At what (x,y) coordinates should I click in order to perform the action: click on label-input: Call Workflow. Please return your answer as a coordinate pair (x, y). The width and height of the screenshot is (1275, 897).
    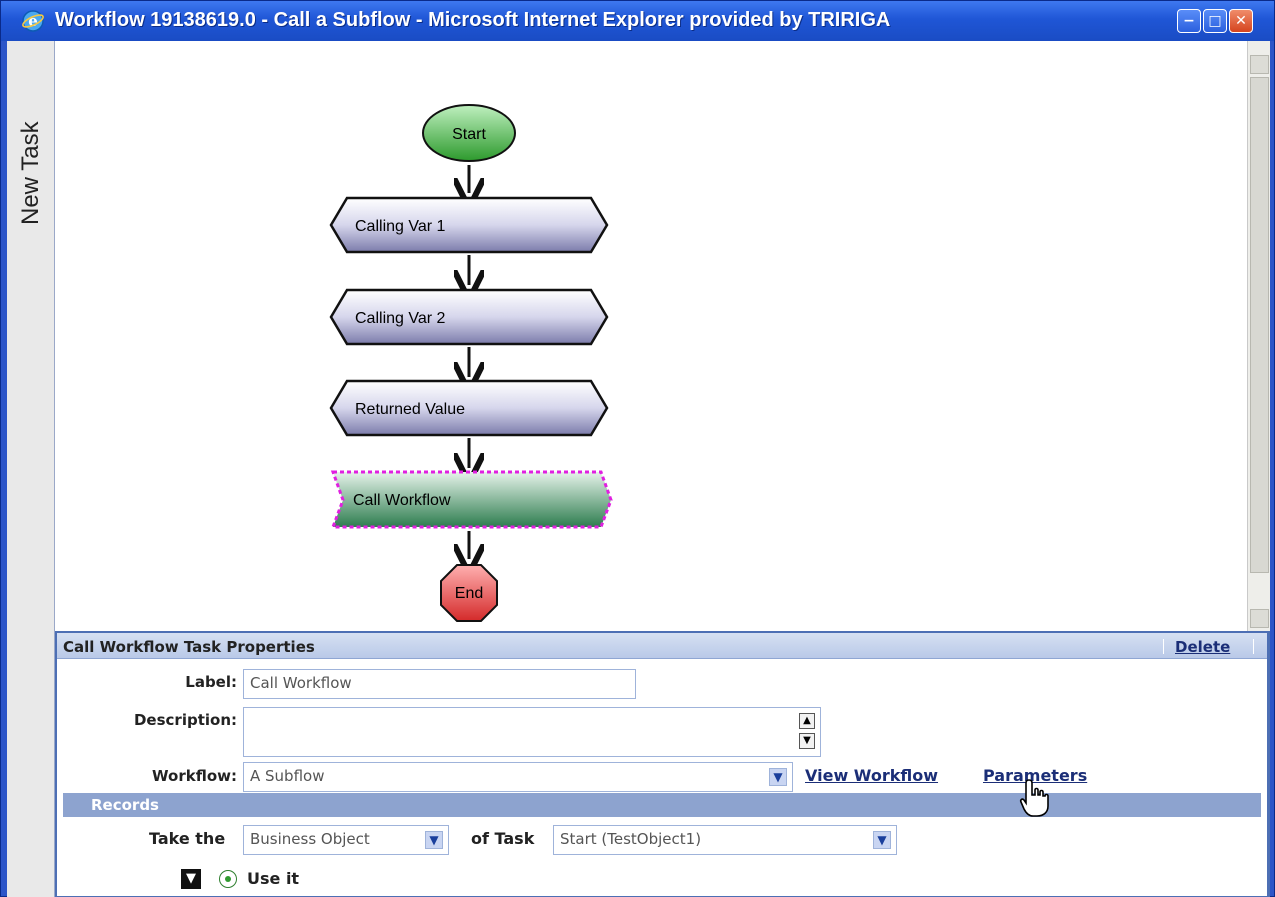
    Looking at the image, I should click on (439, 684).